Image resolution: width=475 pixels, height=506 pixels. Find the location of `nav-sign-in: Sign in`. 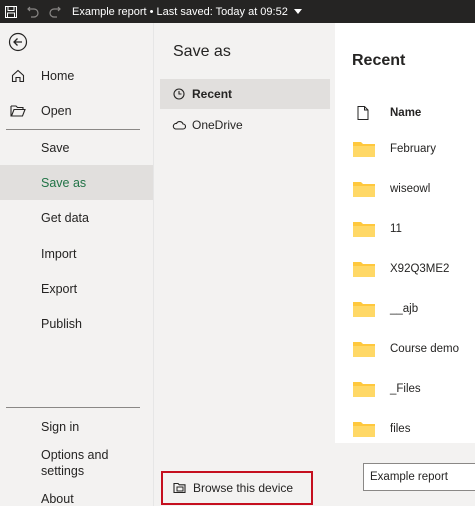

nav-sign-in: Sign in is located at coordinates (76, 426).